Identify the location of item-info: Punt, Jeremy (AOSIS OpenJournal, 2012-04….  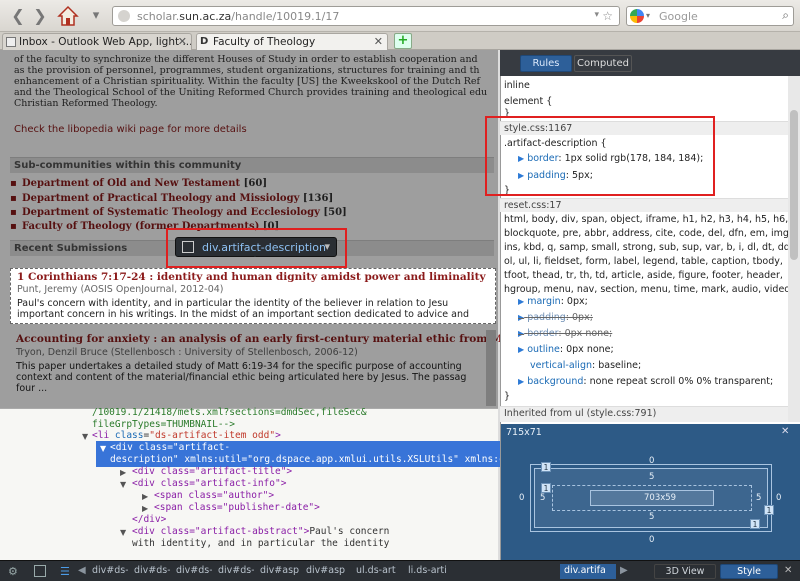
(120, 289).